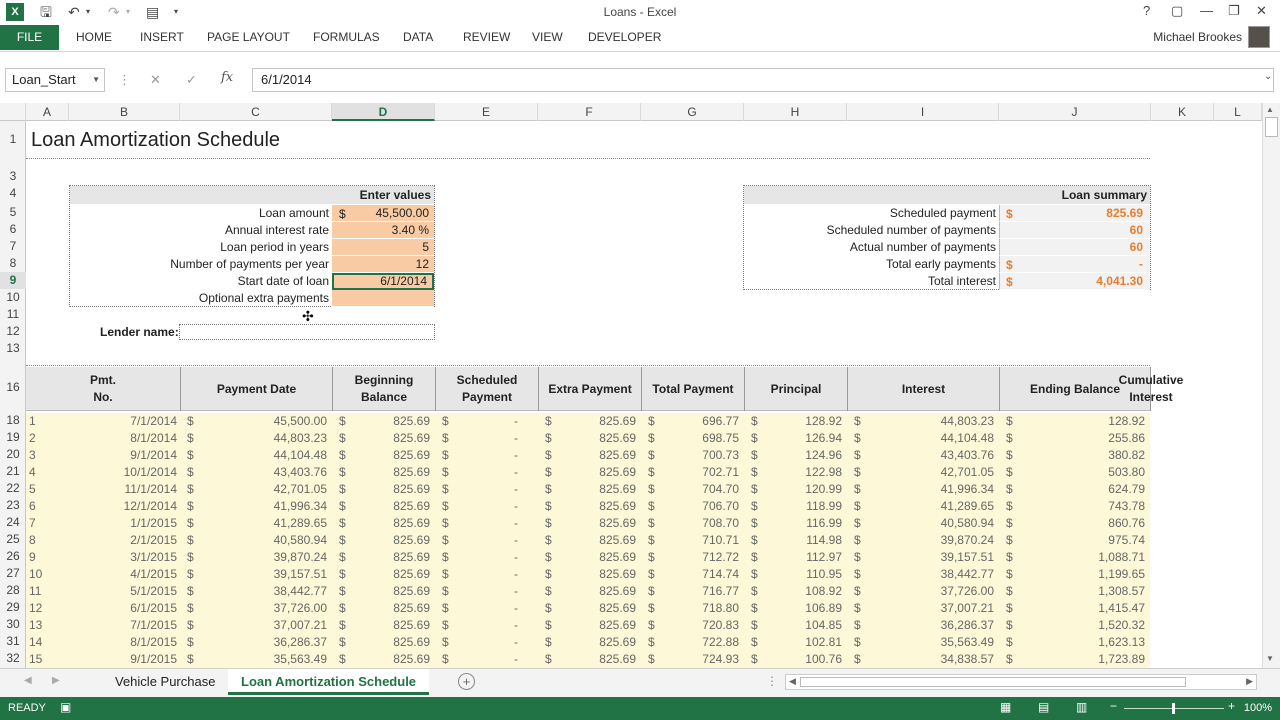 This screenshot has height=720, width=1280. Describe the element at coordinates (1249, 681) in the screenshot. I see `scroll-right-icon: ▶` at that location.